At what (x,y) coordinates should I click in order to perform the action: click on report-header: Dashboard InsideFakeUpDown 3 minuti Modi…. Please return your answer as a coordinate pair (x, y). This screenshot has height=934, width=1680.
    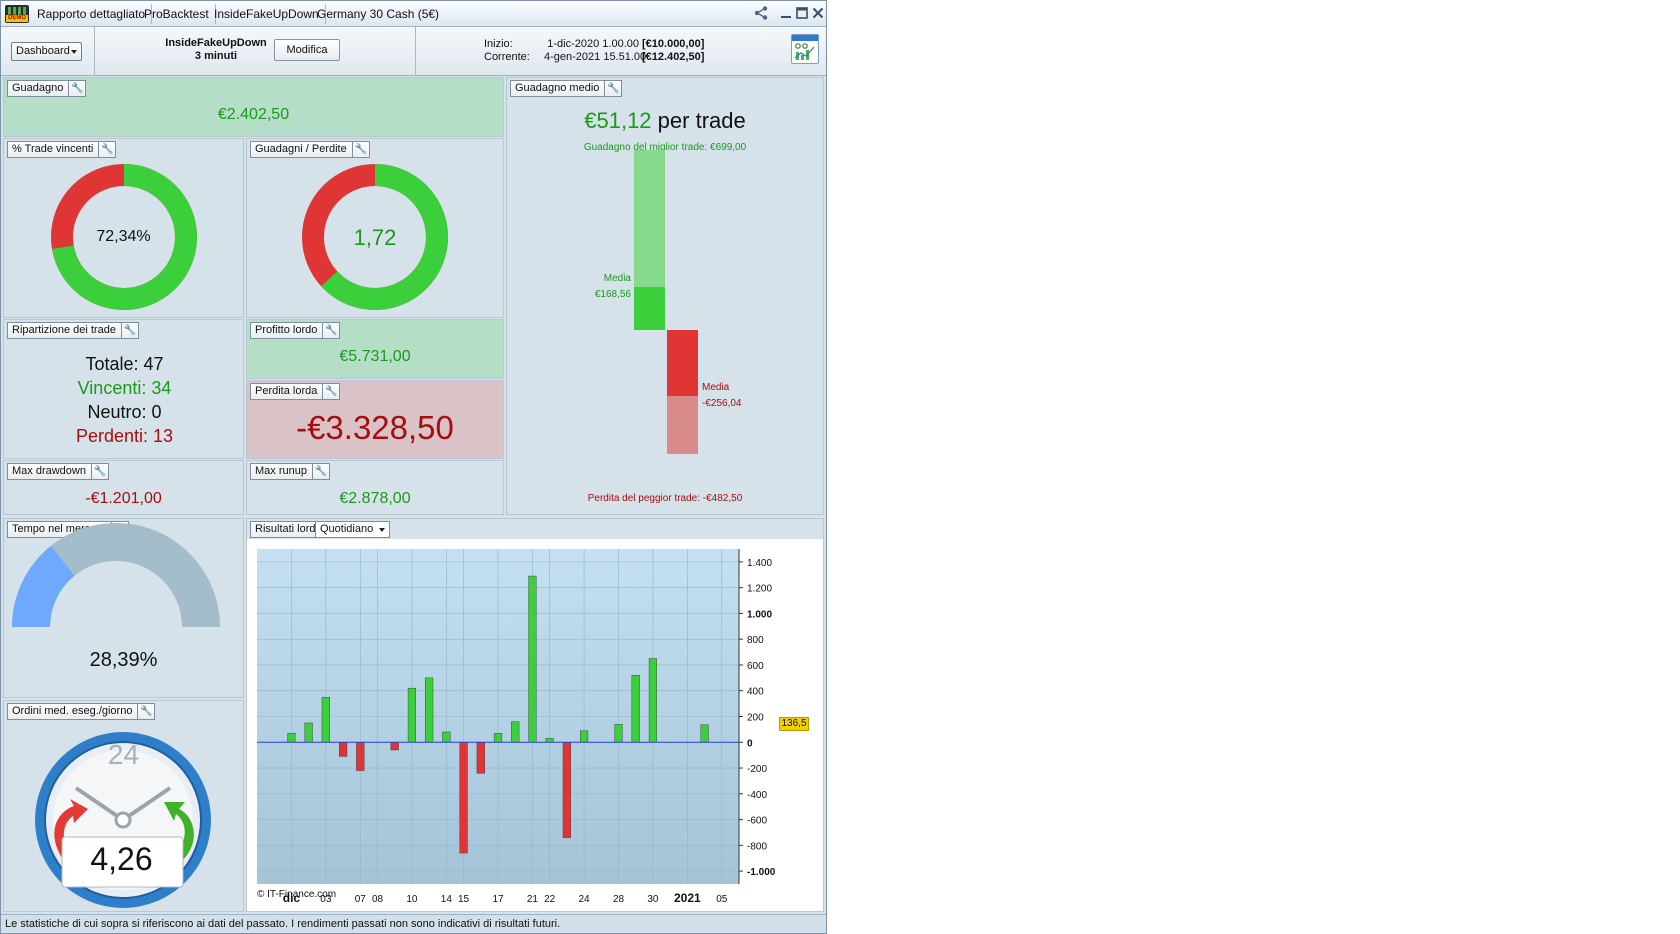
    Looking at the image, I should click on (413, 51).